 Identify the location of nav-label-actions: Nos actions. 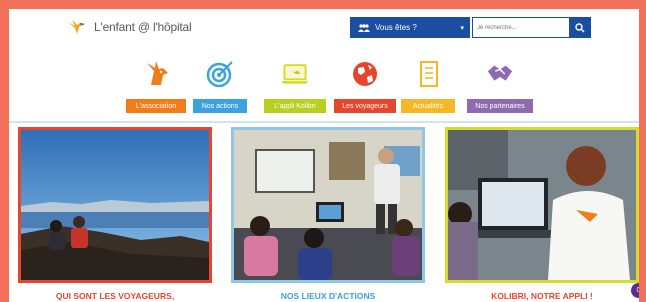
(220, 106).